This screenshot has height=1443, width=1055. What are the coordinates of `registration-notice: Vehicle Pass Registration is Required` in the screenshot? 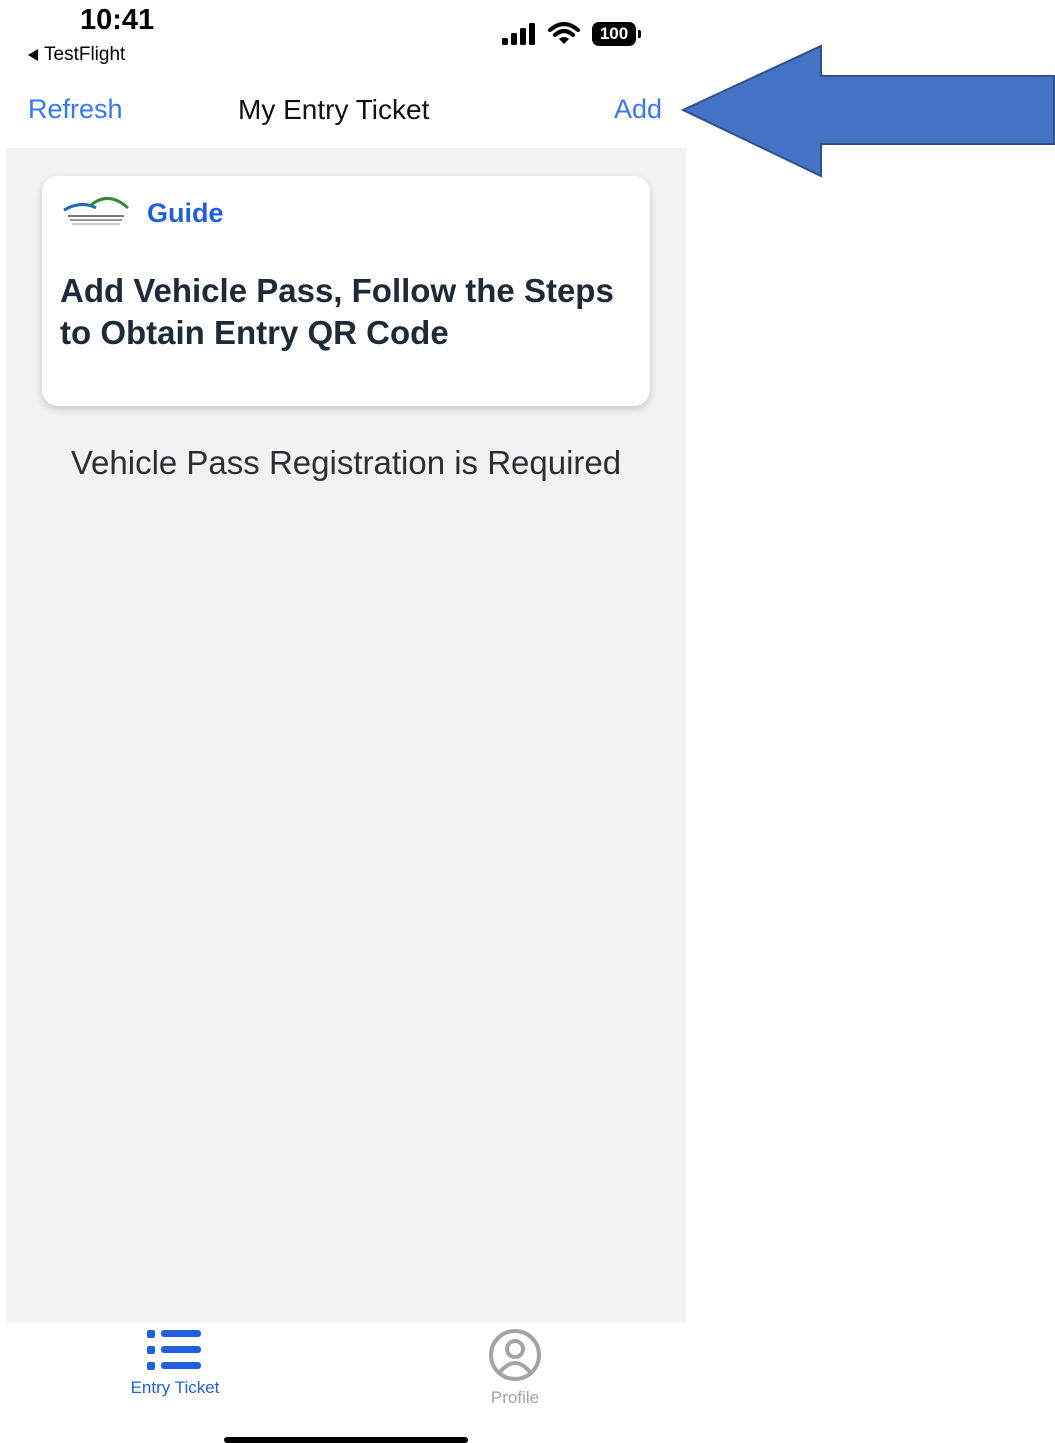 It's located at (346, 462).